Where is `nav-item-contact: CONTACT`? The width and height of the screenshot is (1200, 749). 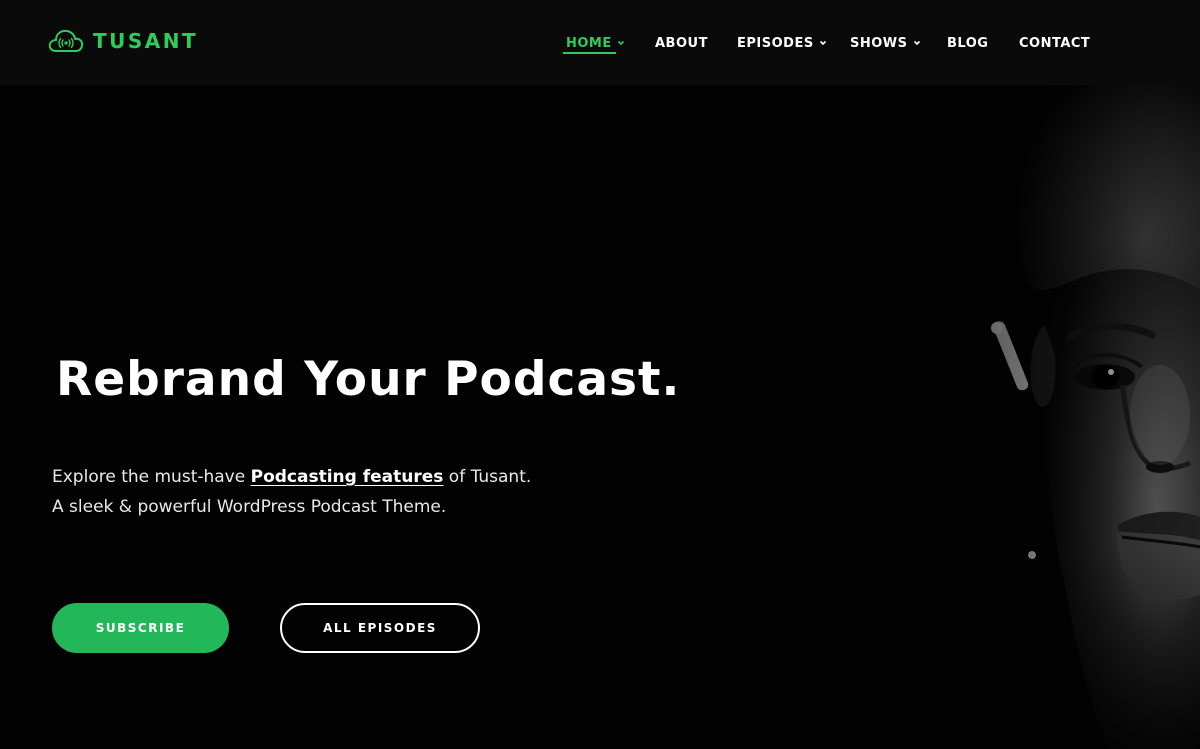 nav-item-contact: CONTACT is located at coordinates (1054, 43).